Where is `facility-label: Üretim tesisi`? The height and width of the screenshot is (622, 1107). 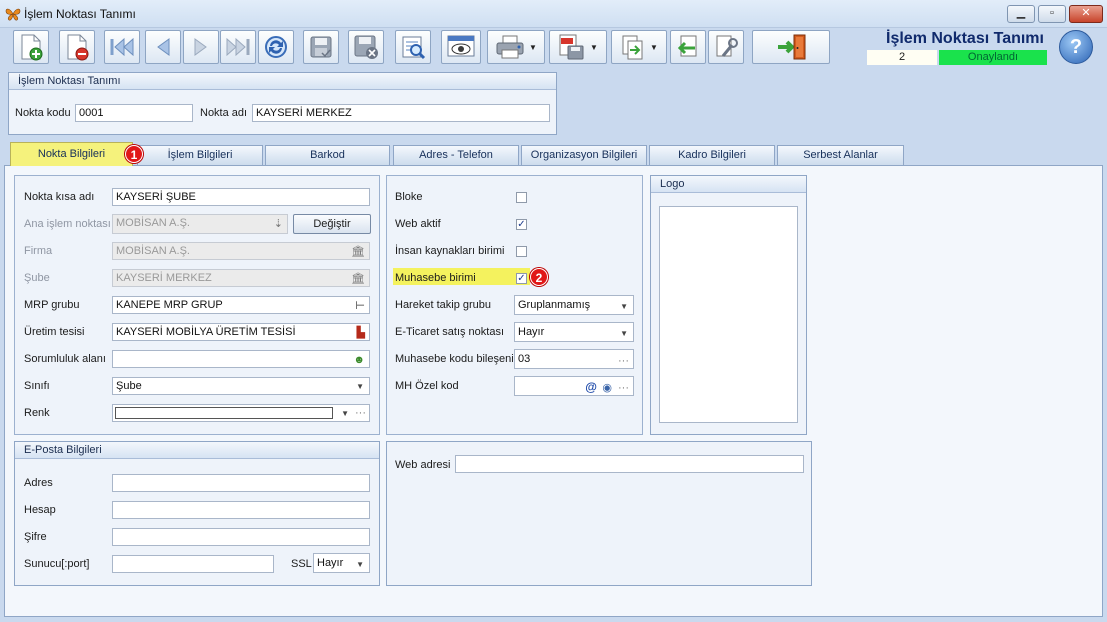
facility-label: Üretim tesisi is located at coordinates (54, 332).